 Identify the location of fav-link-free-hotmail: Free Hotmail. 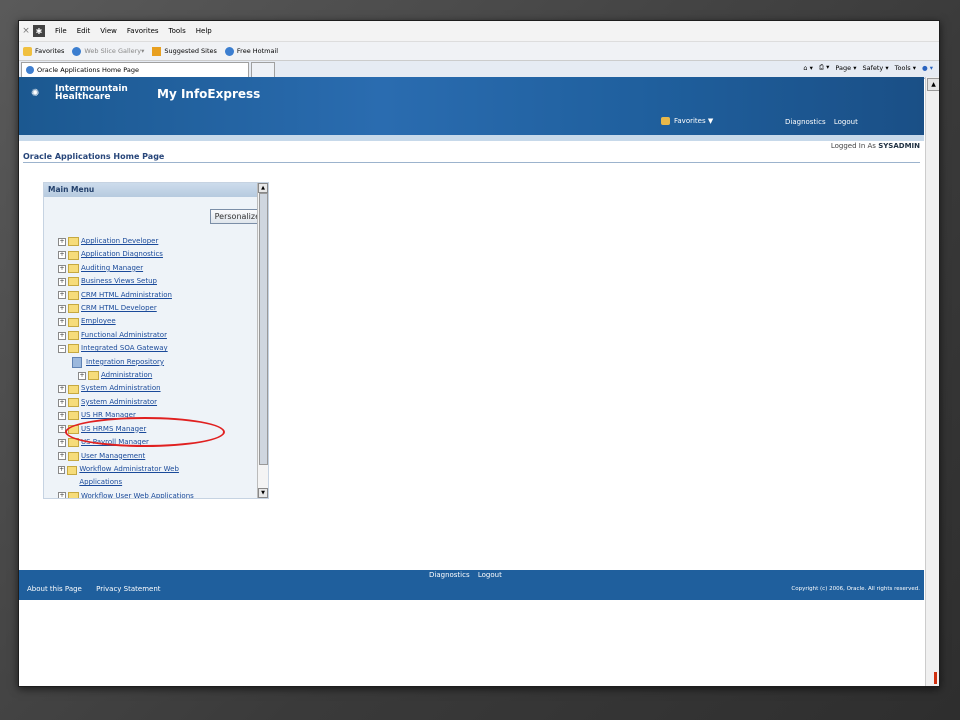
(251, 51).